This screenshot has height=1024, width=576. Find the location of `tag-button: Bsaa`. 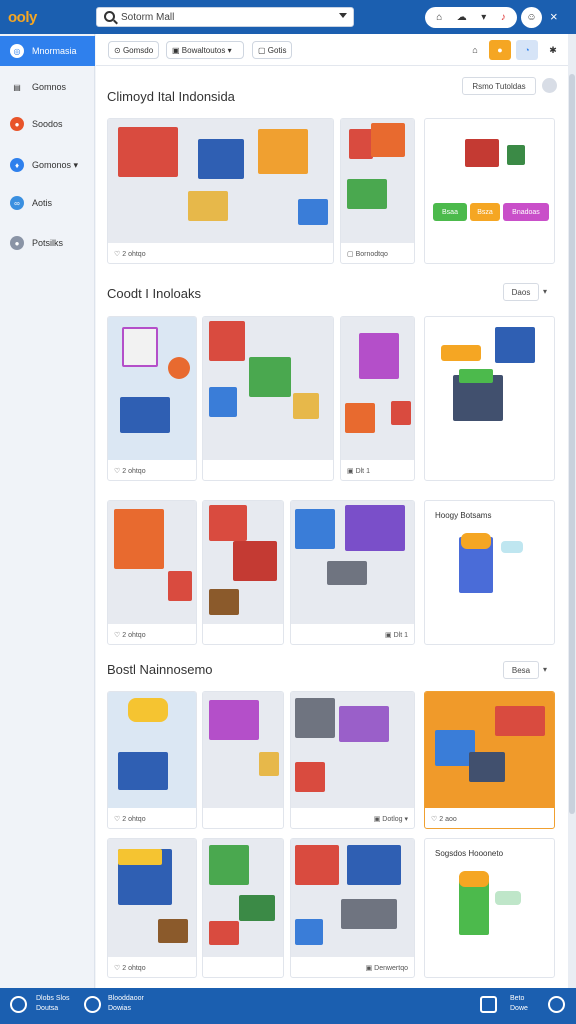

tag-button: Bsaa is located at coordinates (450, 212).